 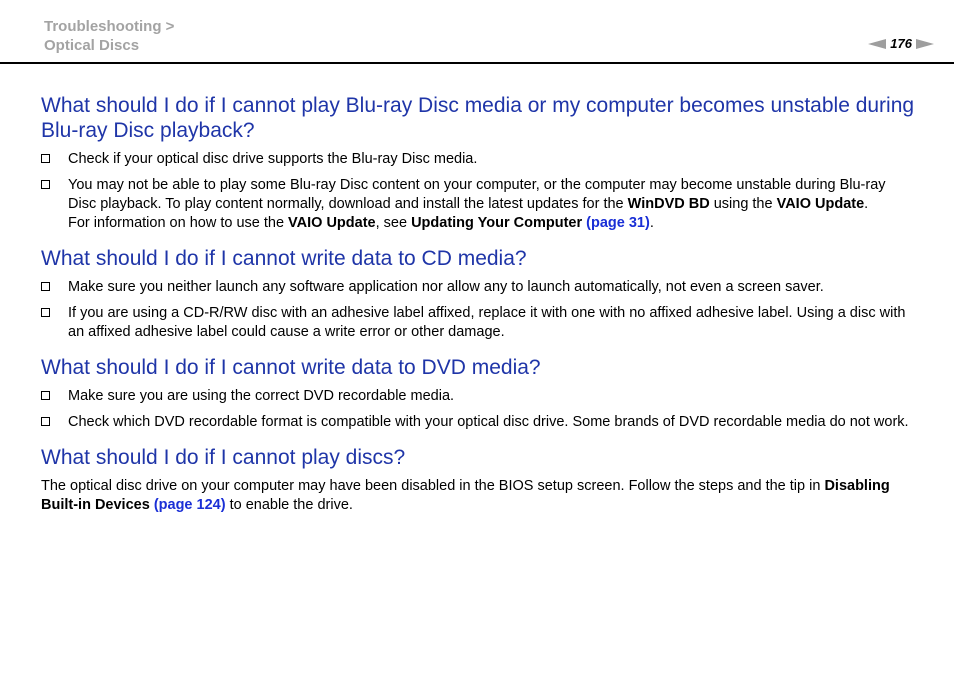 I want to click on topic-reference: Updating Your Computer, so click(x=497, y=223).